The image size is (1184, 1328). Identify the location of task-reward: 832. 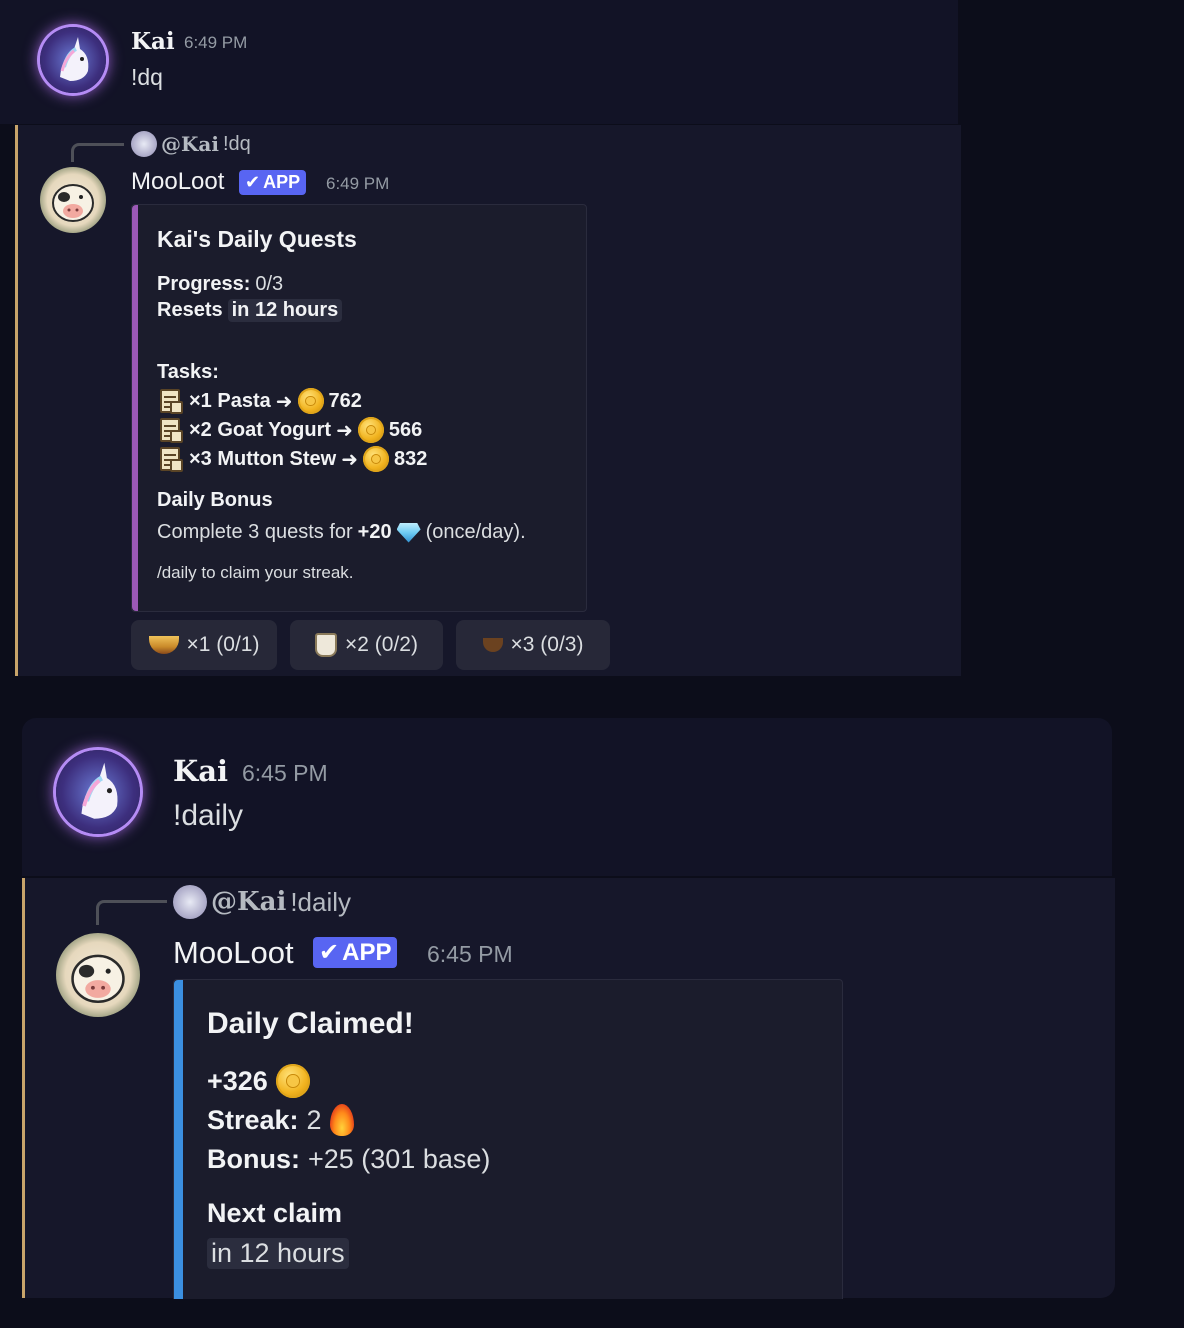
(411, 458).